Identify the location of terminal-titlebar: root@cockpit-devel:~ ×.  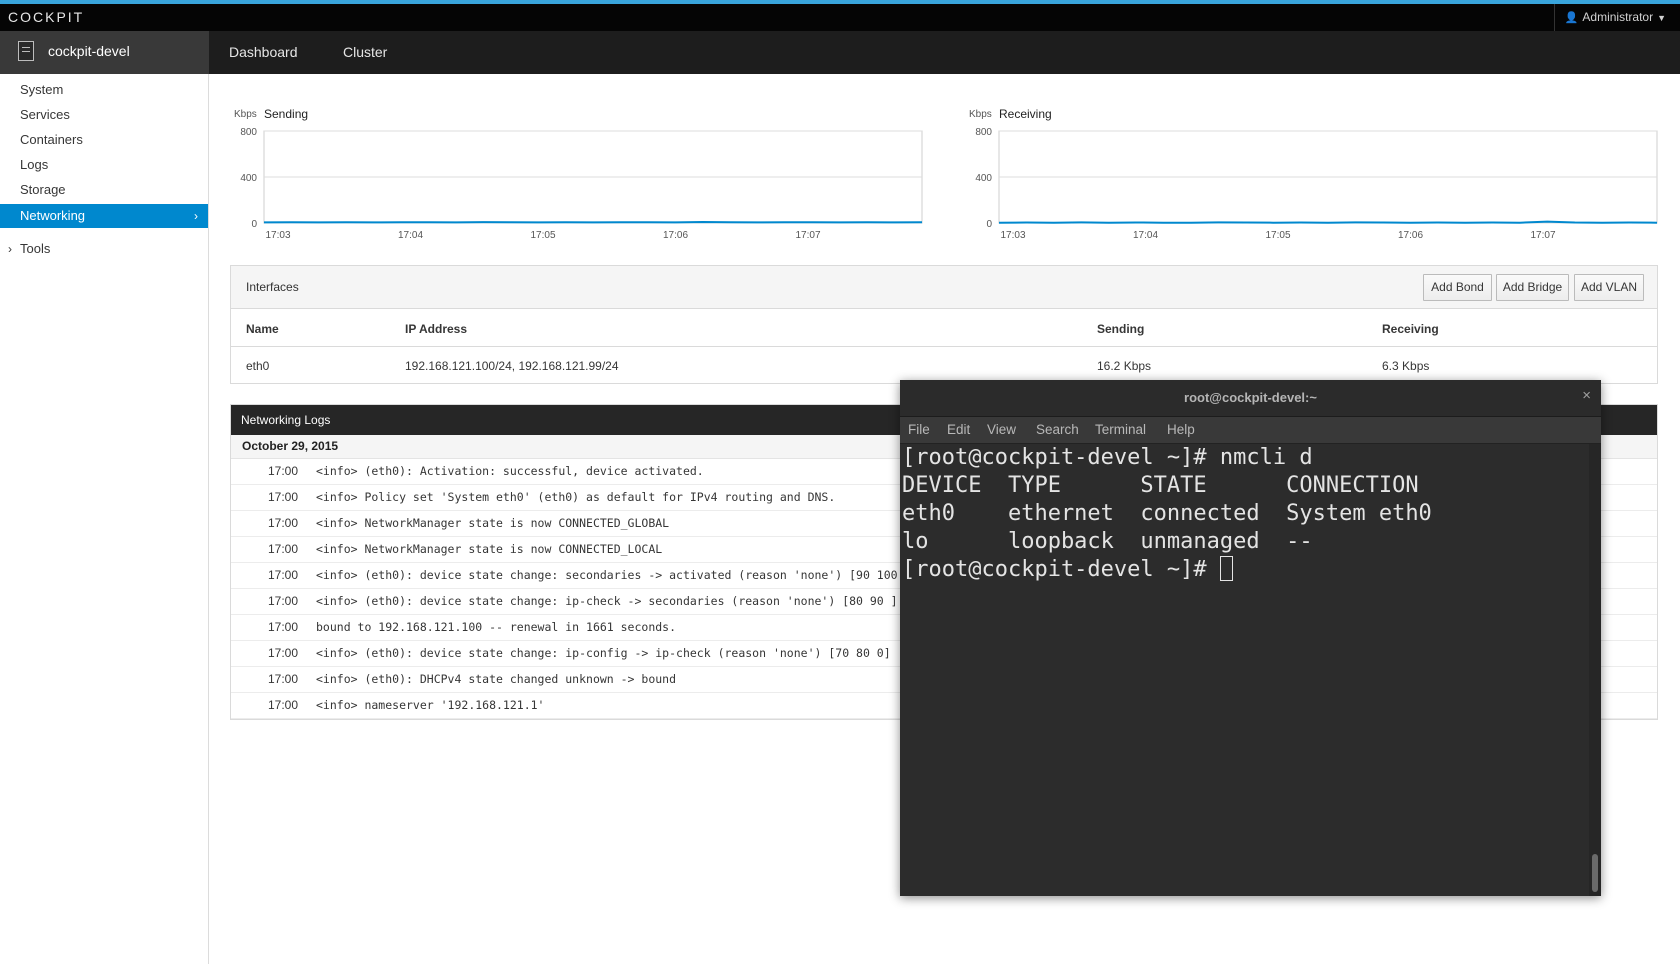
(1250, 398).